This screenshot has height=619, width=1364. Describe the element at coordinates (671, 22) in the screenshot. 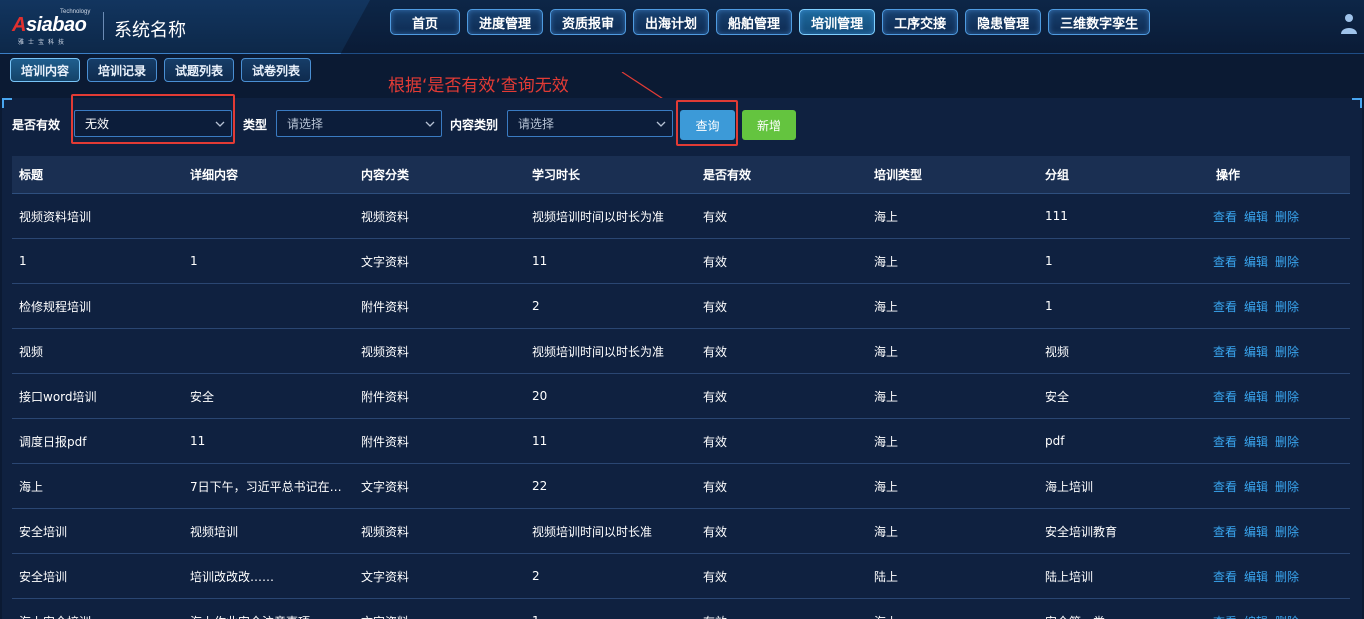

I see `nav-sea-plan: 出海计划` at that location.